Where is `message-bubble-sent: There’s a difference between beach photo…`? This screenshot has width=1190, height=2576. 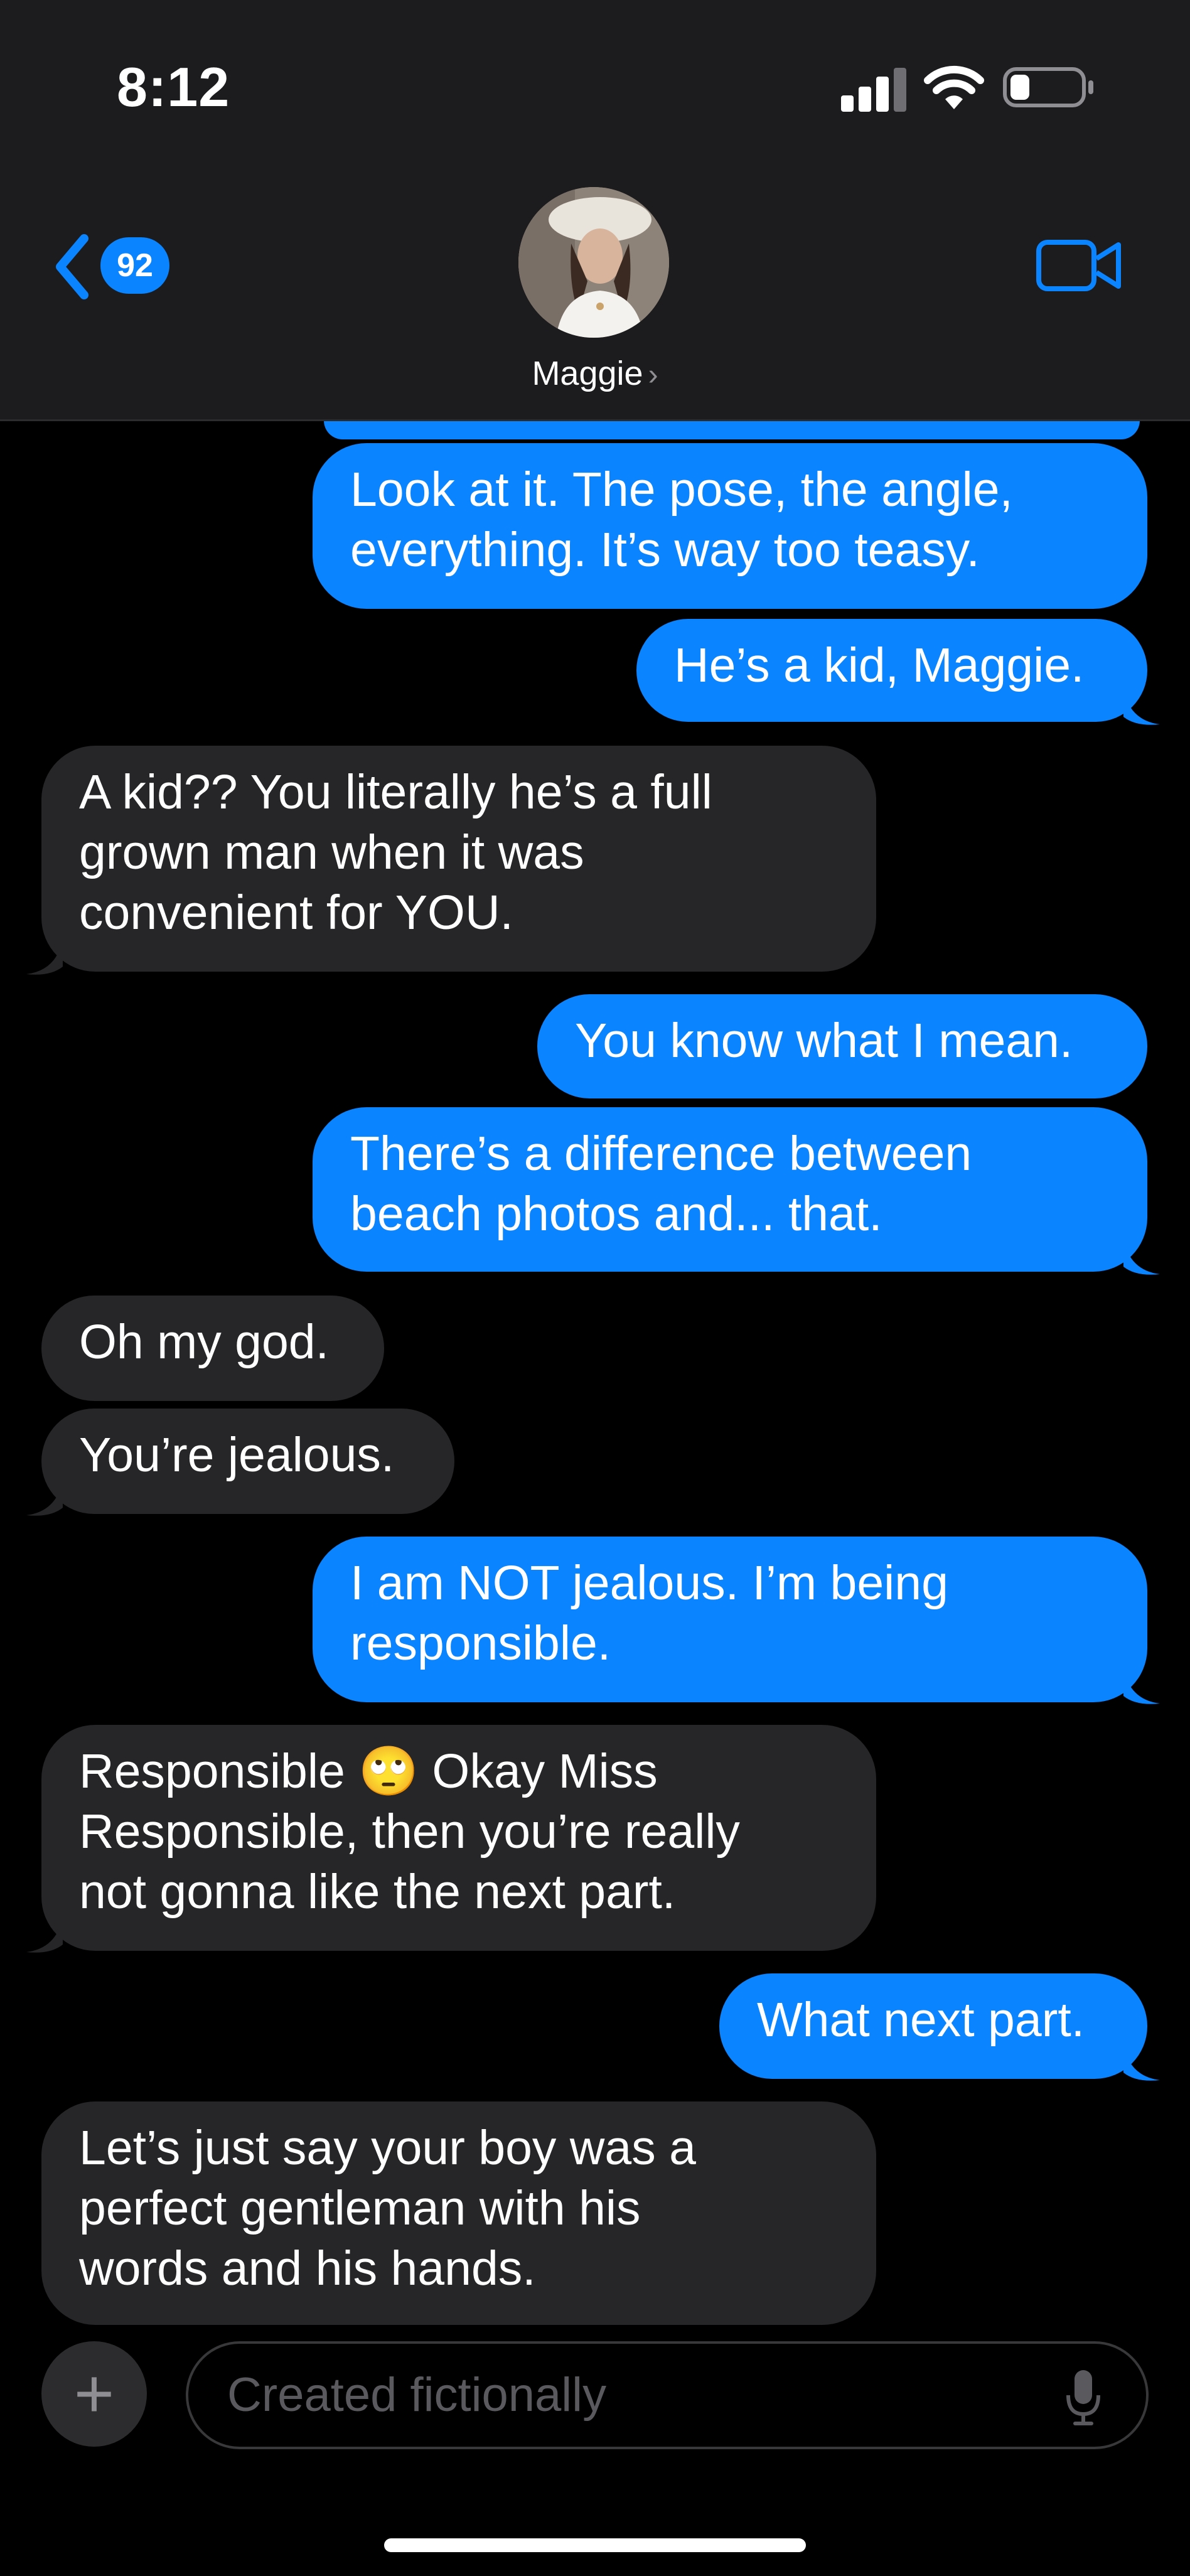 message-bubble-sent: There’s a difference between beach photo… is located at coordinates (730, 1189).